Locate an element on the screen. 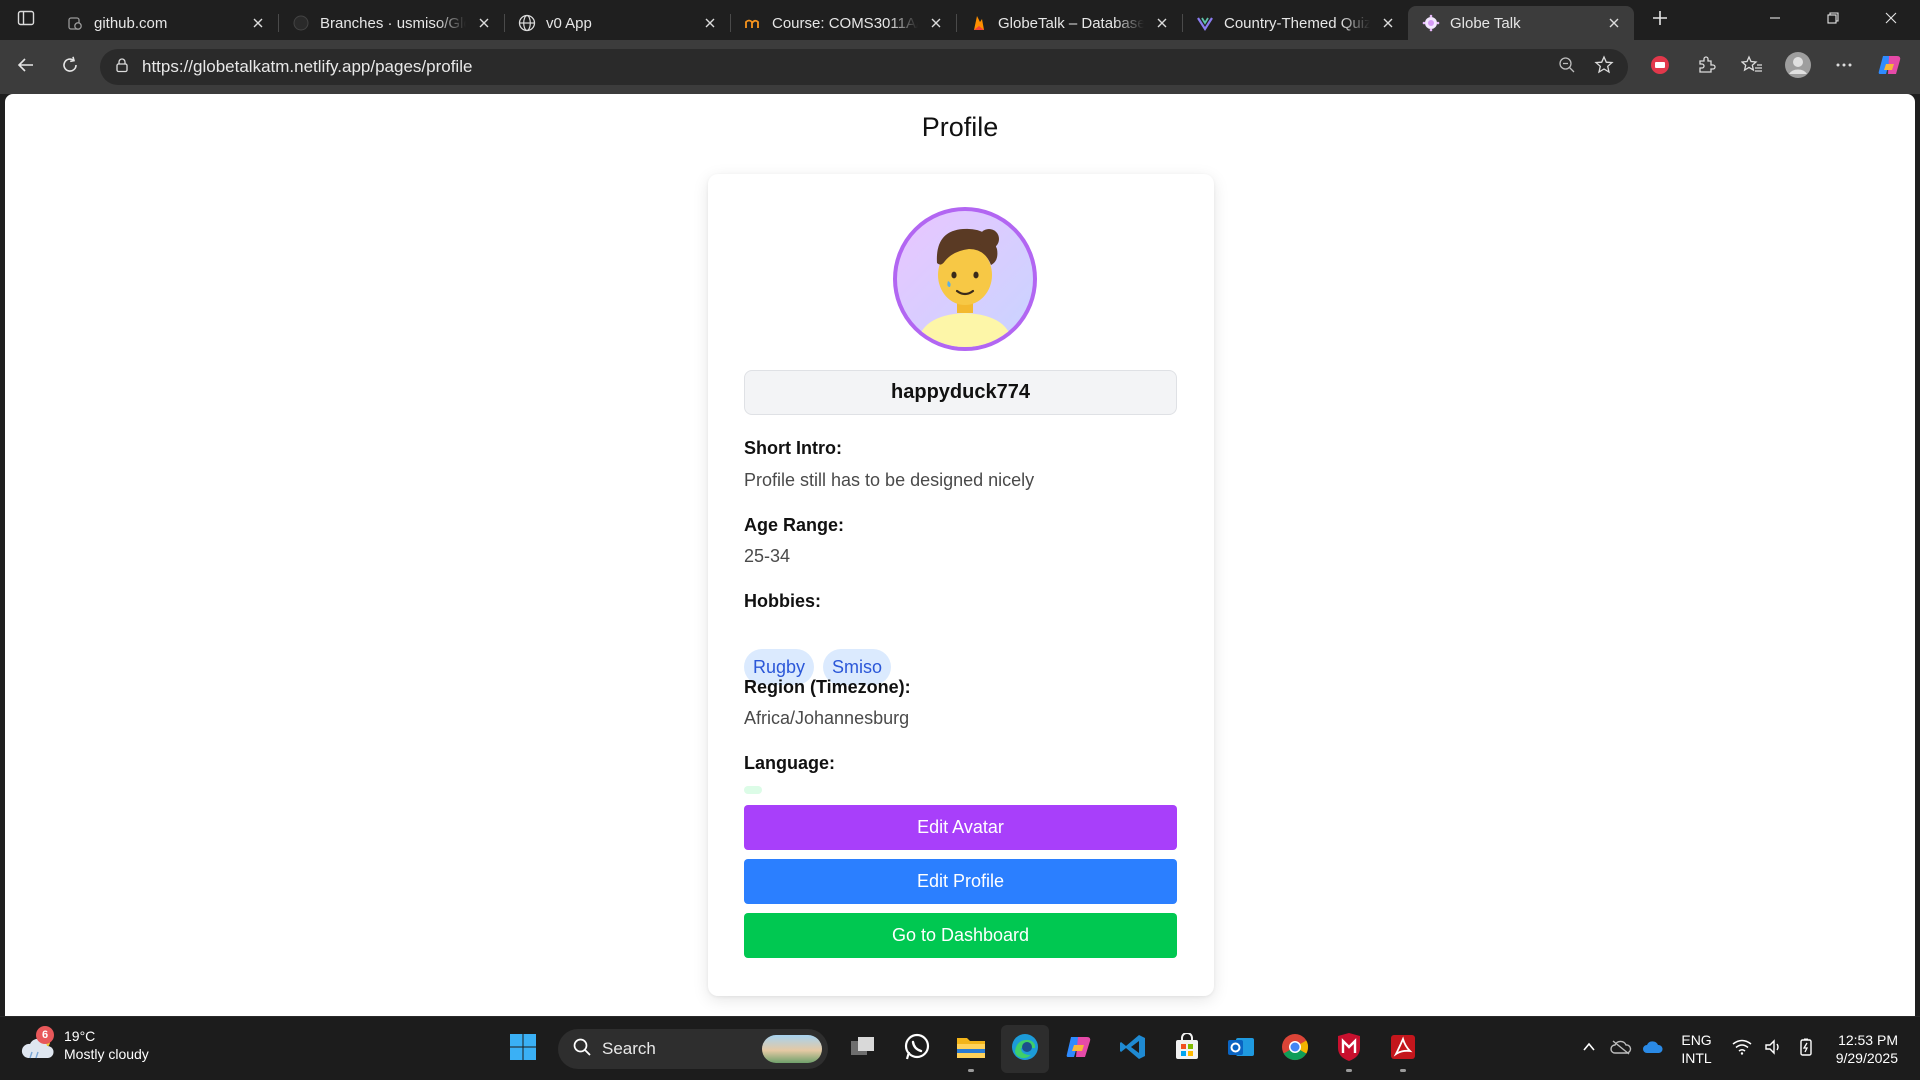 The width and height of the screenshot is (1920, 1080). network-button is located at coordinates (1742, 1049).